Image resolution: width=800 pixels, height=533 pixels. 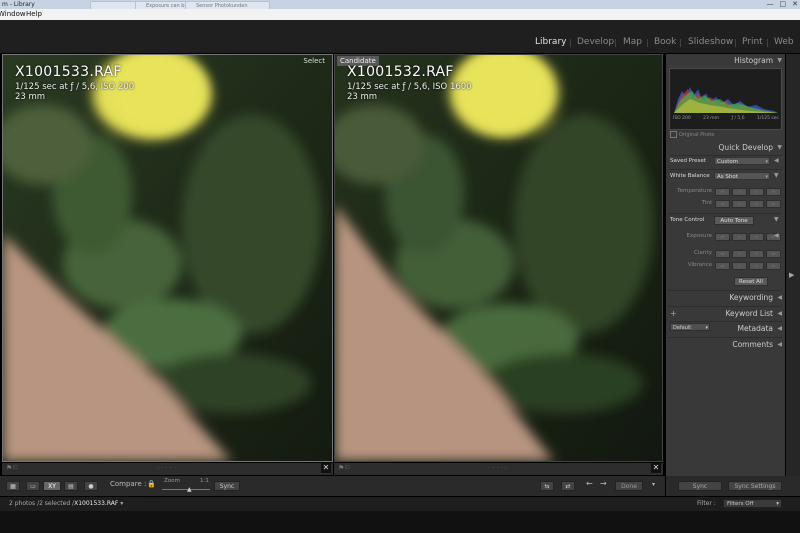 I want to click on grid-view-icon: ▦, so click(x=13, y=486).